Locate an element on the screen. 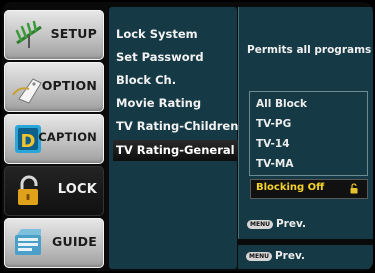  nav-label: OPTION is located at coordinates (69, 85).